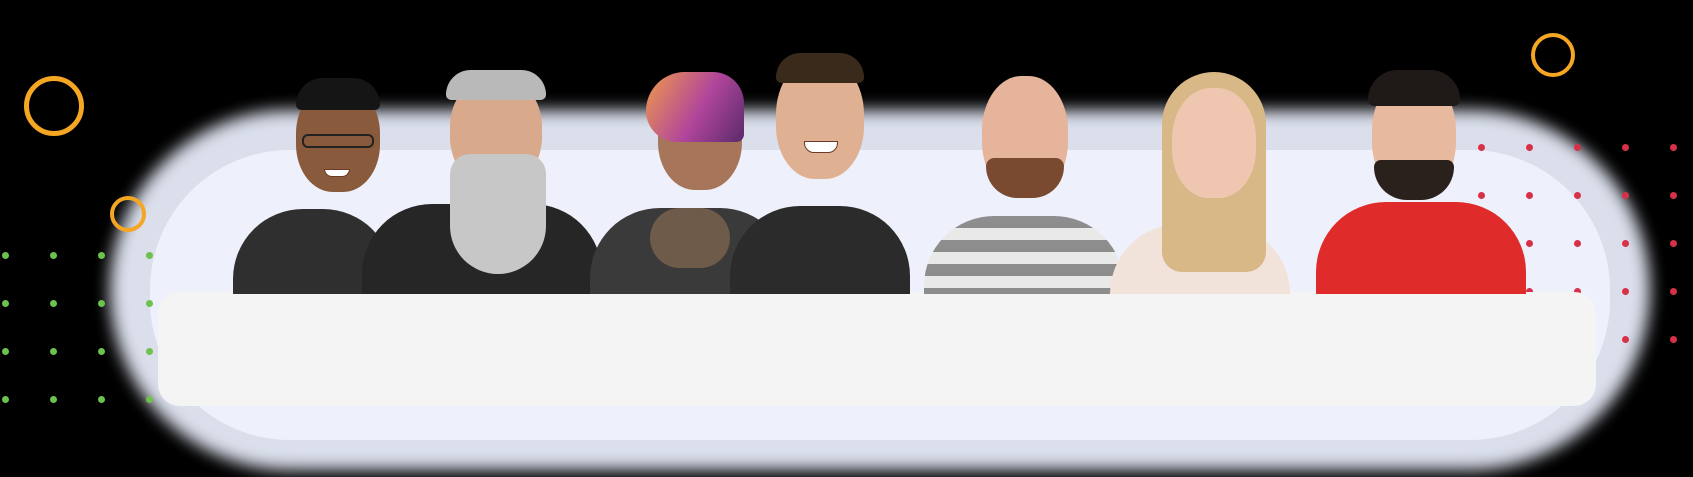  What do you see at coordinates (690, 238) in the screenshot?
I see `chest-tattoo` at bounding box center [690, 238].